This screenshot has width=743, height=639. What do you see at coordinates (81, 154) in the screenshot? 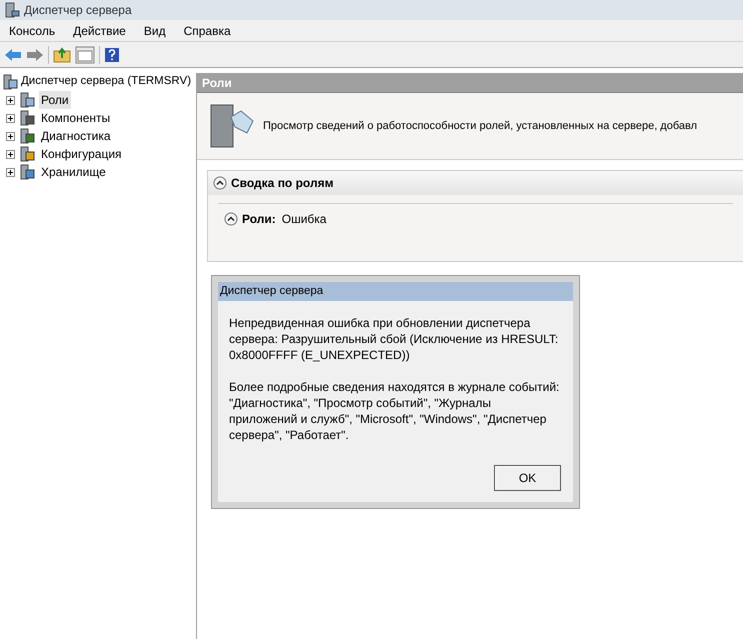
I see `tree-item: Конфигурация` at bounding box center [81, 154].